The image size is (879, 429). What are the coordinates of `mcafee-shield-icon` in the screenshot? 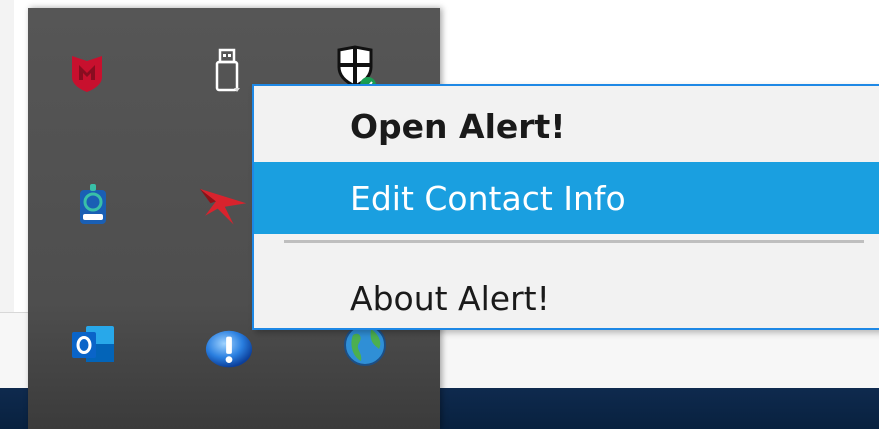 It's located at (87, 73).